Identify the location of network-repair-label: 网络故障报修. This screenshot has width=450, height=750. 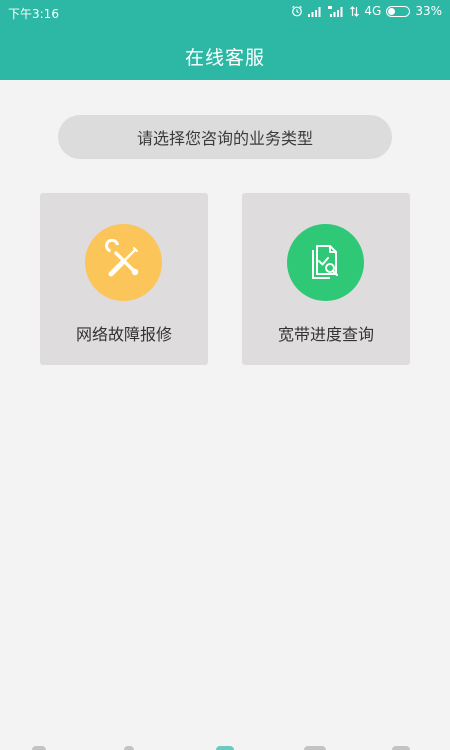
(123, 334).